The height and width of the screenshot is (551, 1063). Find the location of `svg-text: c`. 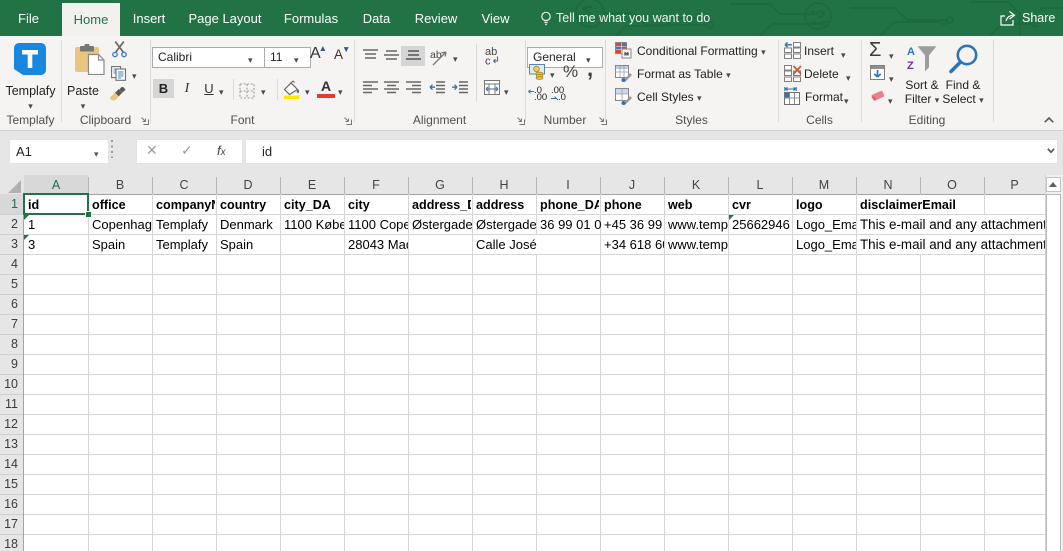

svg-text: c is located at coordinates (488, 61).